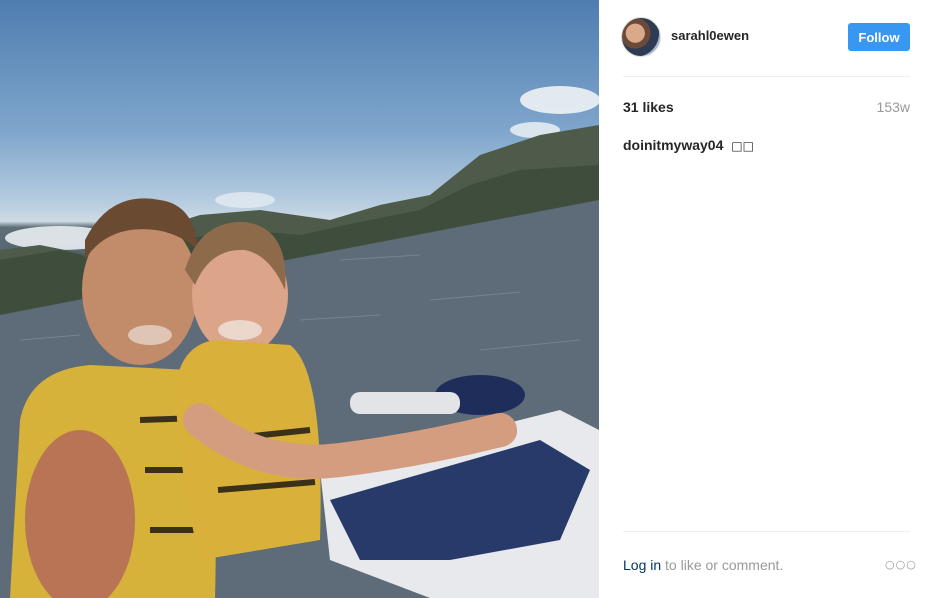  Describe the element at coordinates (722, 565) in the screenshot. I see `login-prompt-text: to like or comment.` at that location.